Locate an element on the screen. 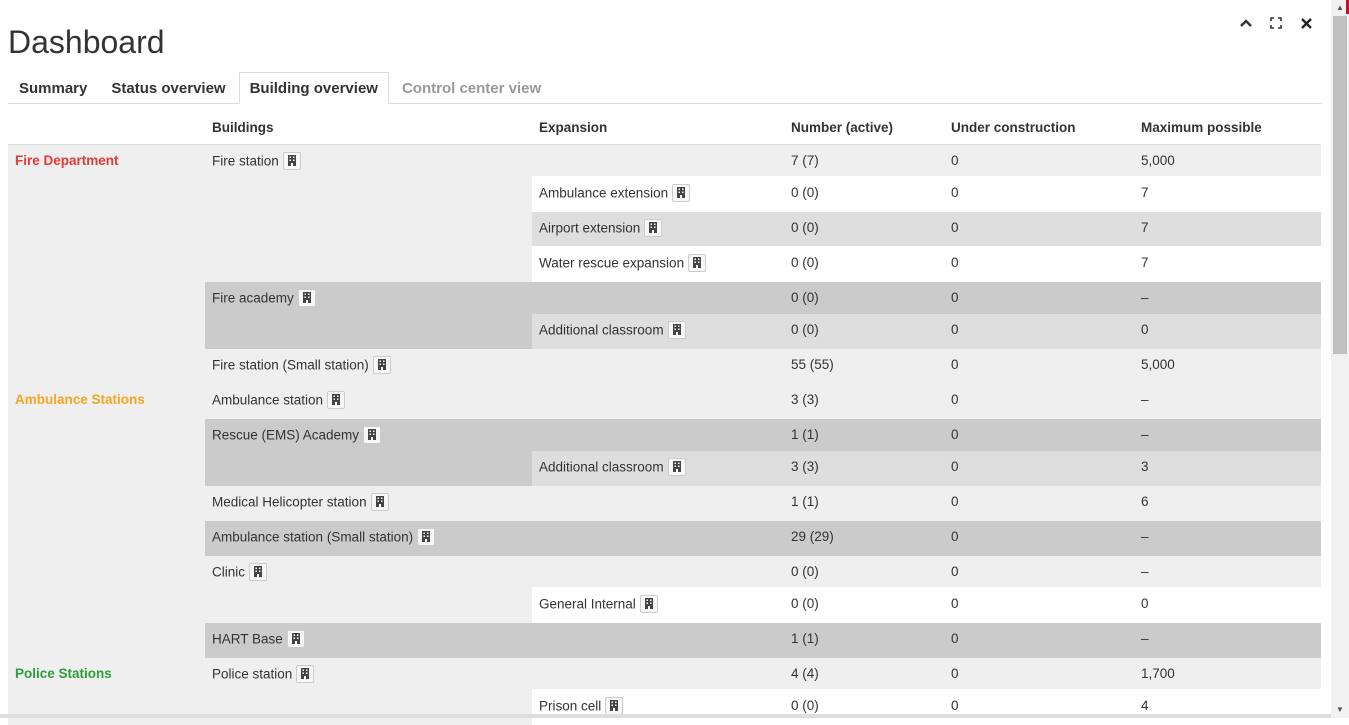  expansion-name: Additional classroom is located at coordinates (601, 467).